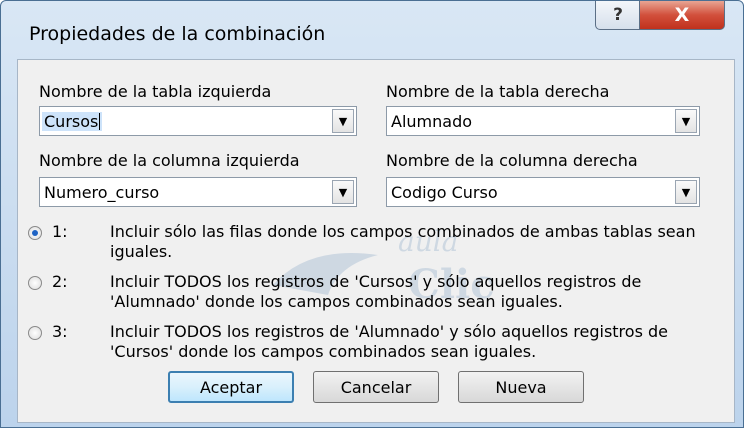 This screenshot has height=428, width=744. I want to click on help-button: ?, so click(618, 15).